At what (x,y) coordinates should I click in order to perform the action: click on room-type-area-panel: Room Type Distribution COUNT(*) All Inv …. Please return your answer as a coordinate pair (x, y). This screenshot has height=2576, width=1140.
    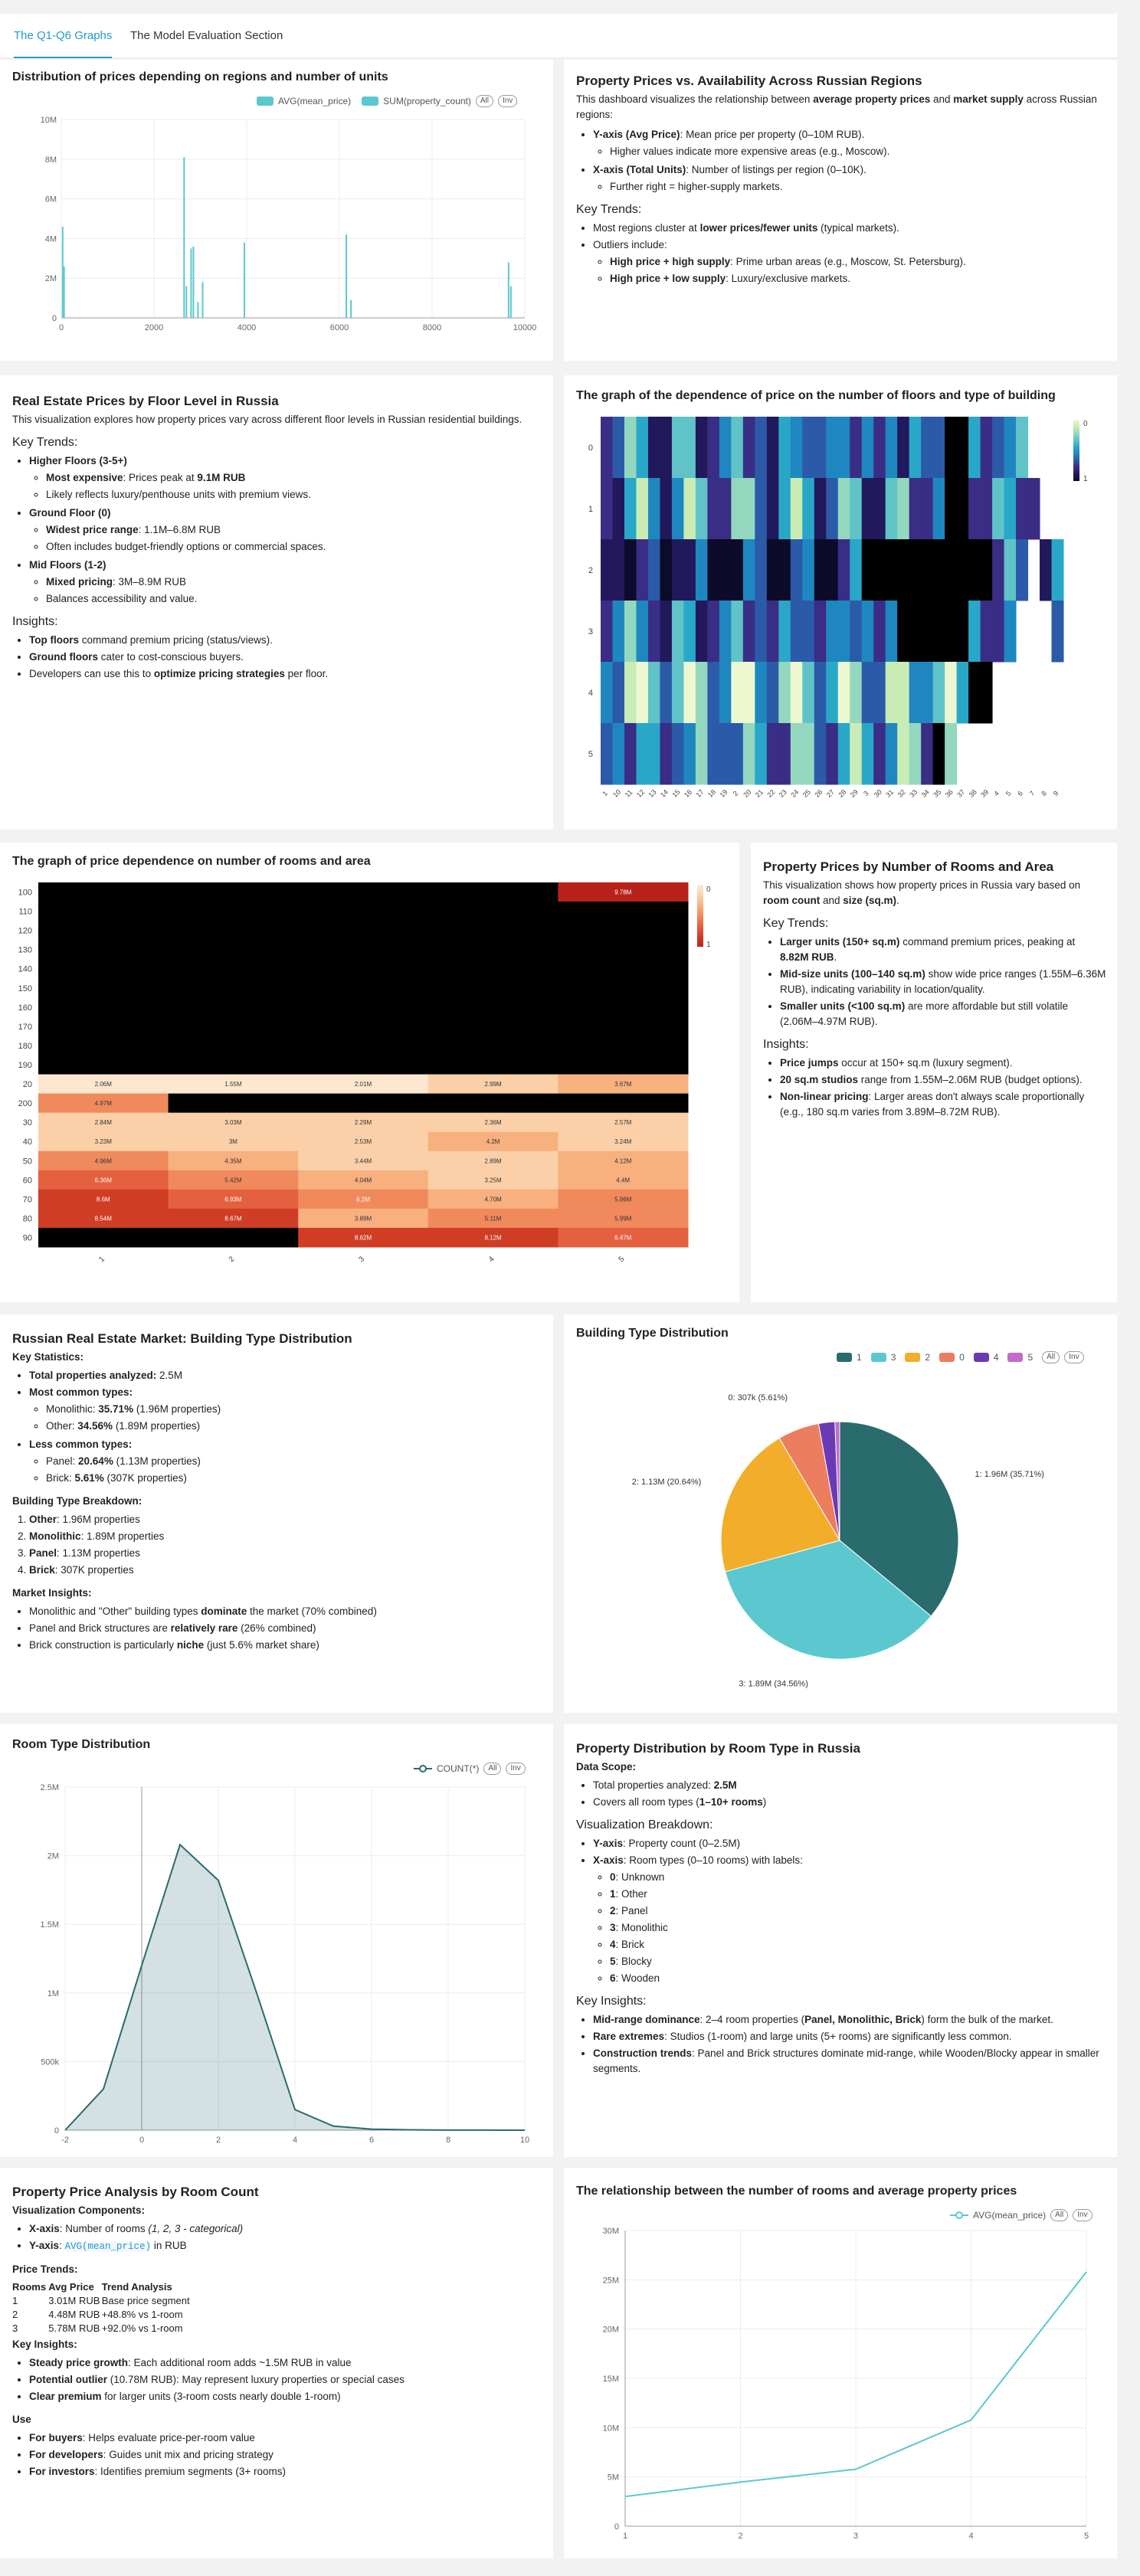
    Looking at the image, I should click on (276, 1940).